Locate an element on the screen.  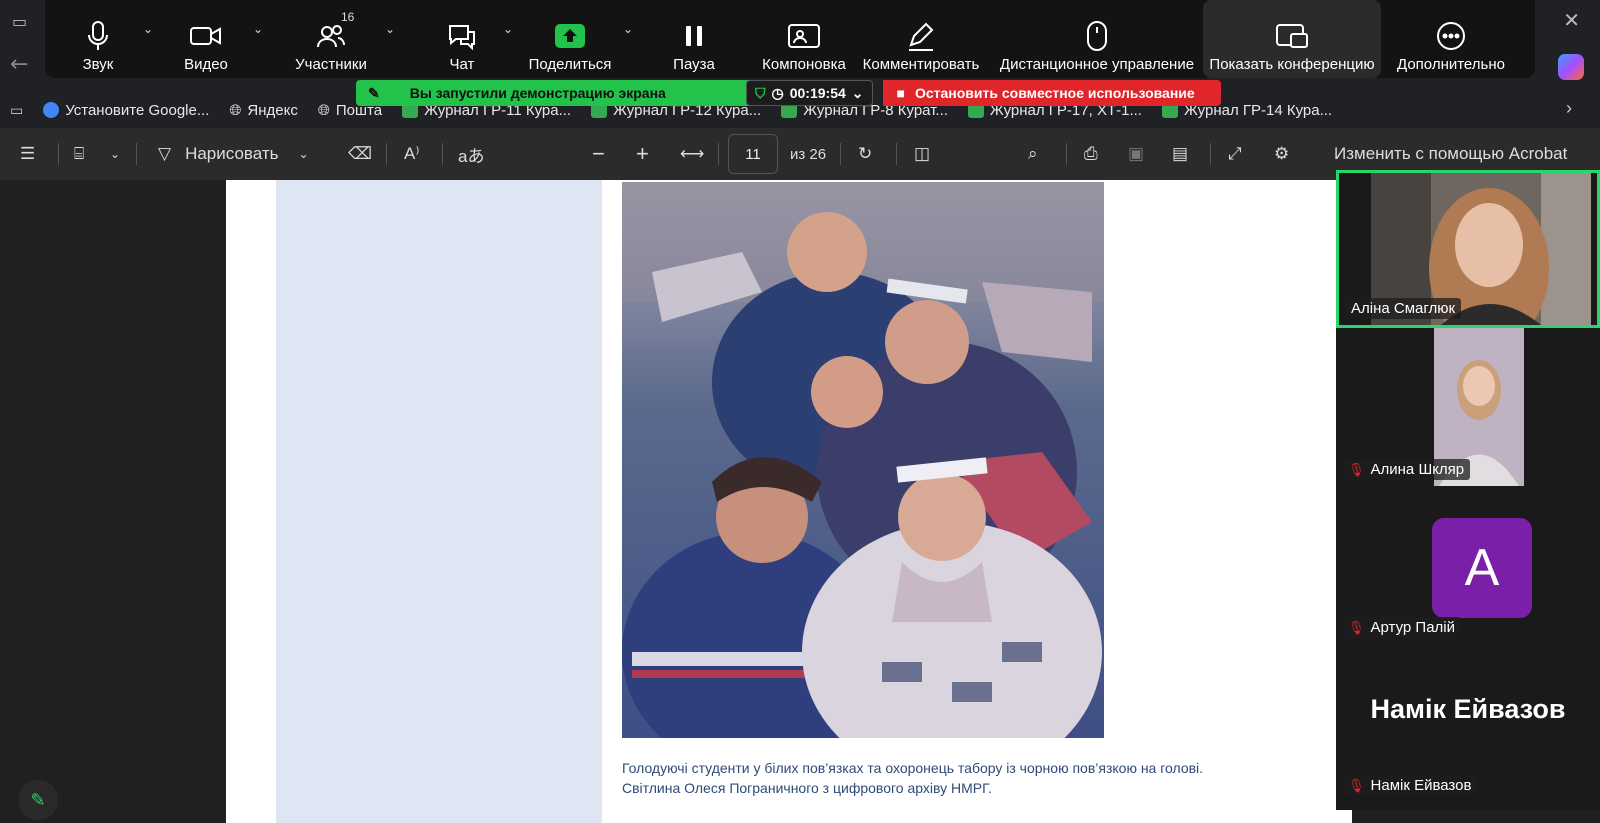
video-button: ⌄ Видео is located at coordinates (207, 39).